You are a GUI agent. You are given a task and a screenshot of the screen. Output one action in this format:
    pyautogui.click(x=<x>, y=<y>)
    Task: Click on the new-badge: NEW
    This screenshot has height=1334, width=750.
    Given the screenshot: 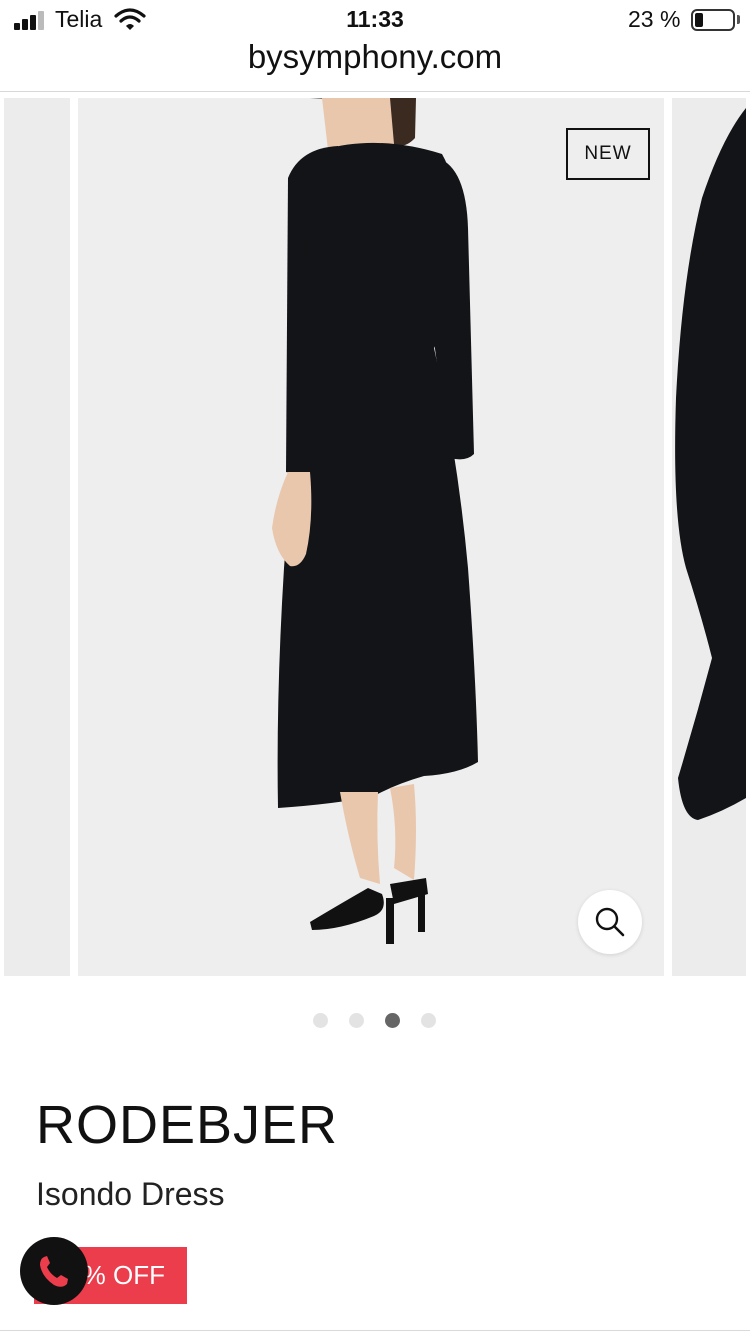 What is the action you would take?
    pyautogui.click(x=608, y=154)
    